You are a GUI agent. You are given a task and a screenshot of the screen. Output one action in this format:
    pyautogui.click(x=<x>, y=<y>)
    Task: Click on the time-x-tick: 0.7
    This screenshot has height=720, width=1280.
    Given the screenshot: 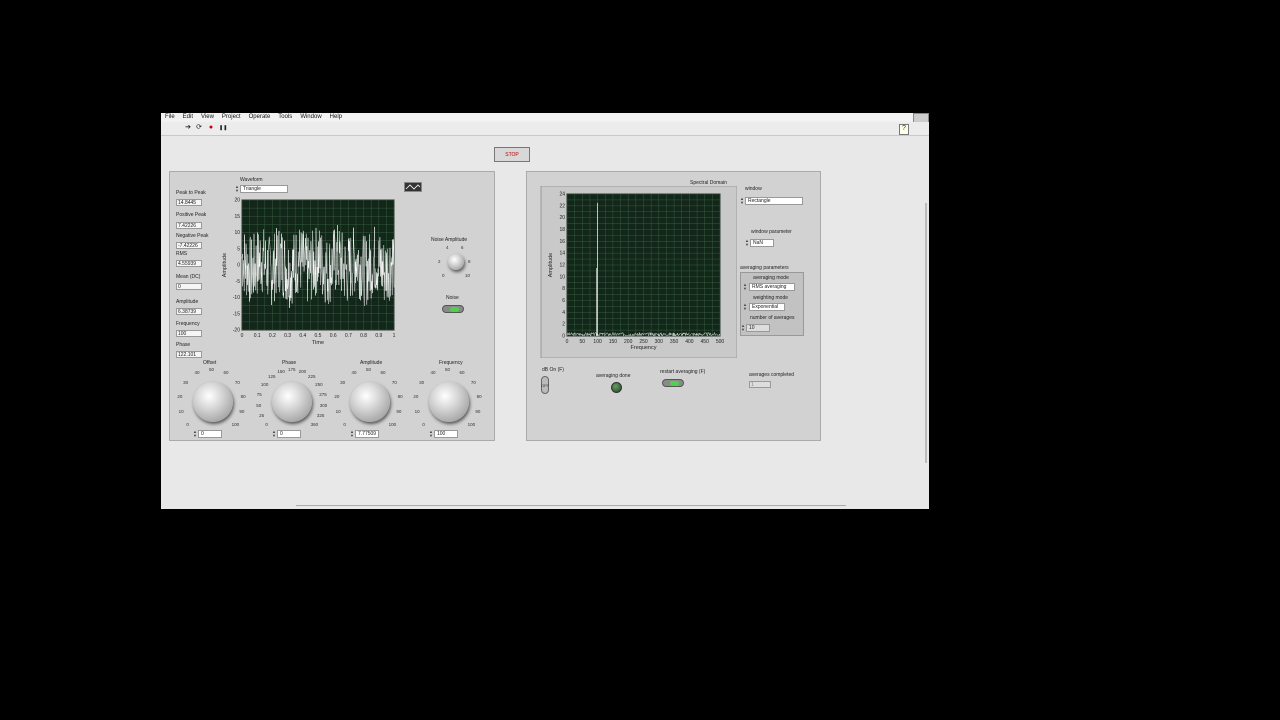 What is the action you would take?
    pyautogui.click(x=348, y=336)
    